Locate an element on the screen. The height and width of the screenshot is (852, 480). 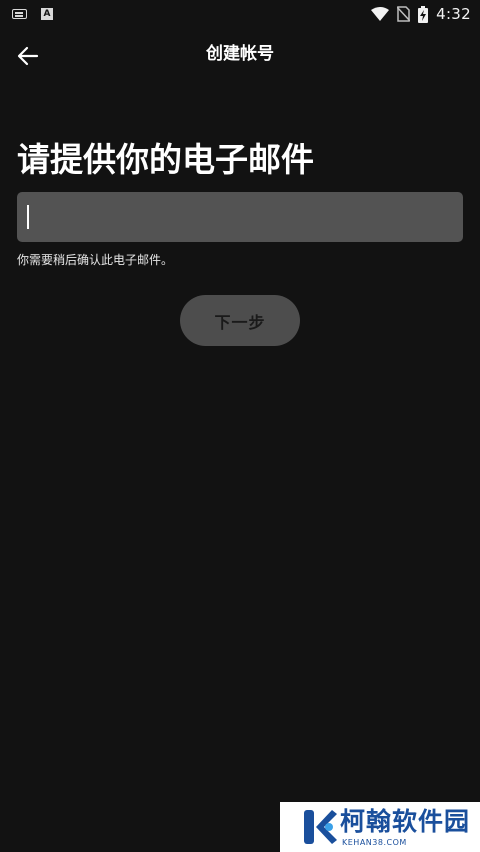
status-time: 4:32 is located at coordinates (453, 14).